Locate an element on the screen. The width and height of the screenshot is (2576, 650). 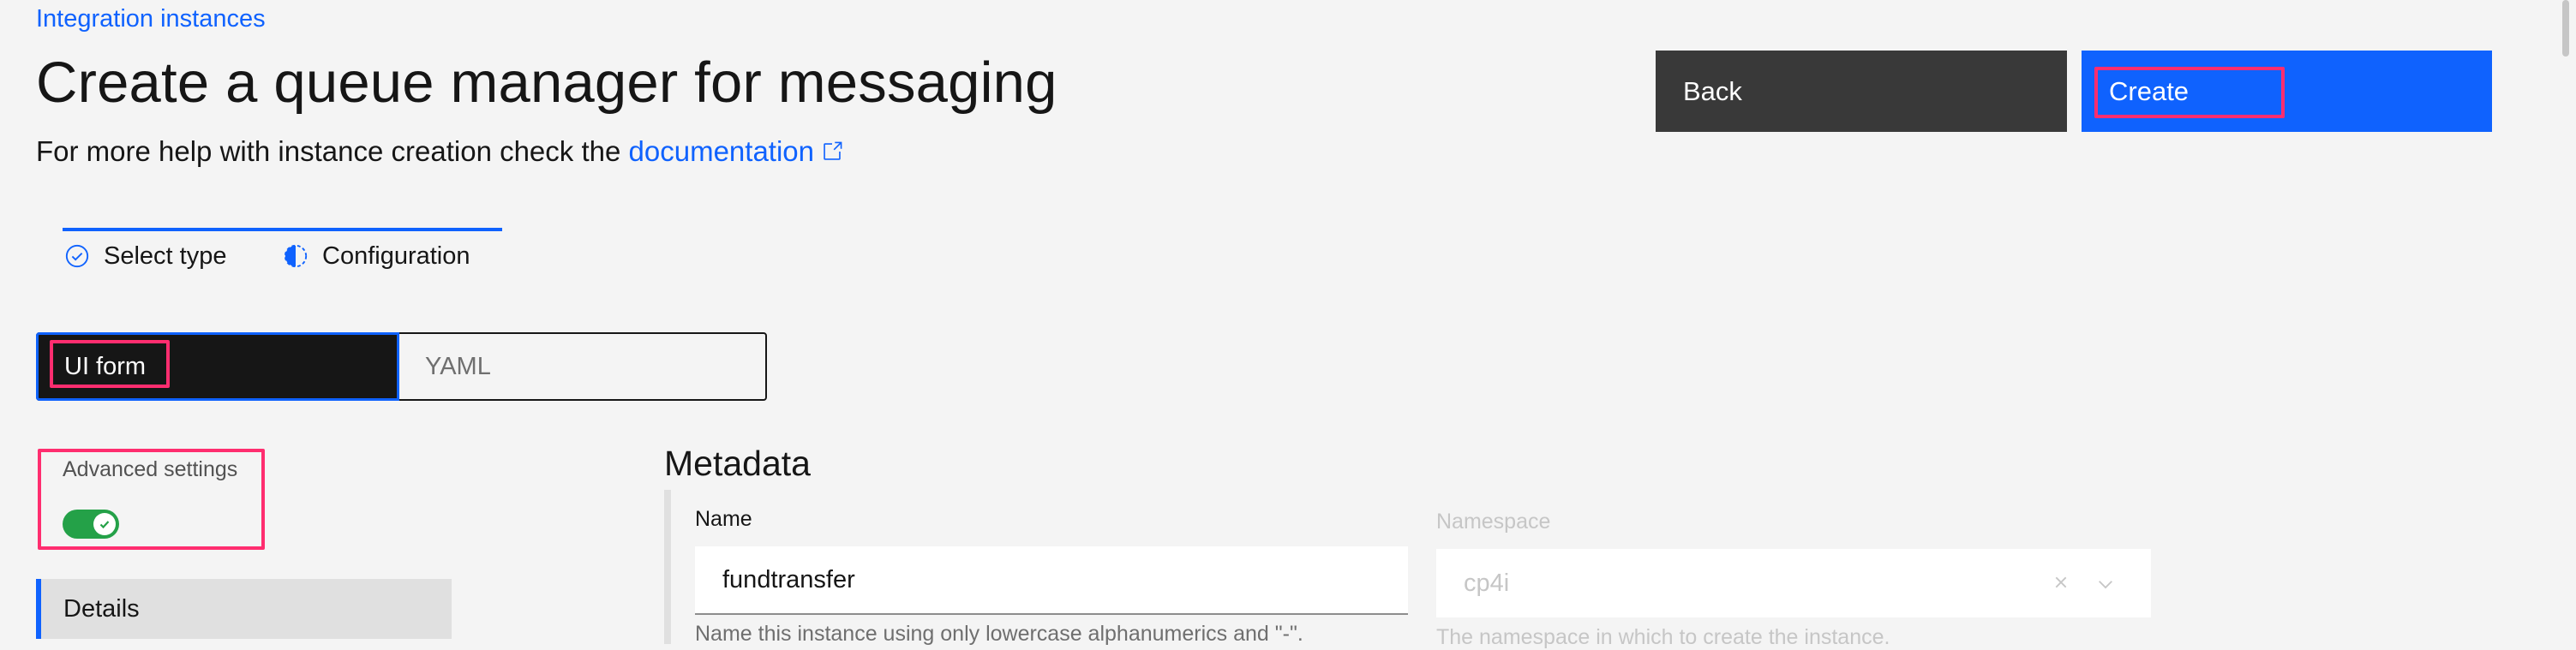
advanced-settings-toggle is located at coordinates (91, 524).